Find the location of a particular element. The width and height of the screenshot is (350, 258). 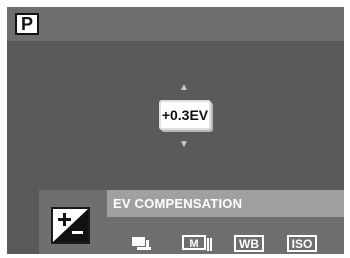

iso-icon: ISO is located at coordinates (302, 243).